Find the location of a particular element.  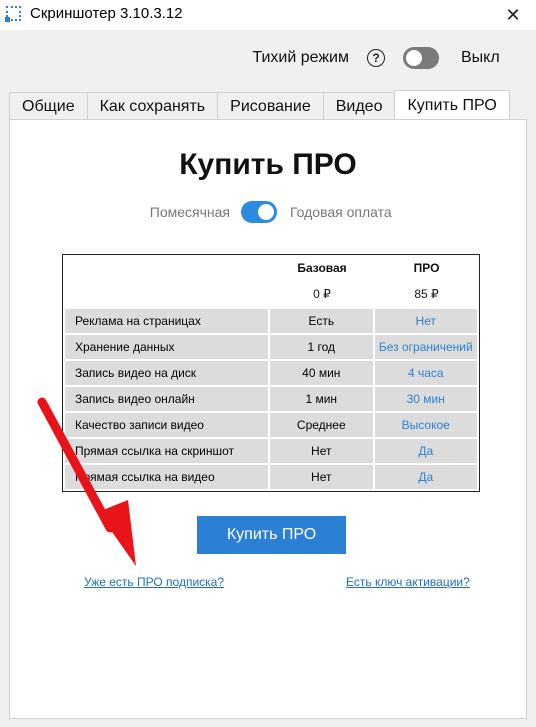

feature-name: Качество записи видео is located at coordinates (167, 425).